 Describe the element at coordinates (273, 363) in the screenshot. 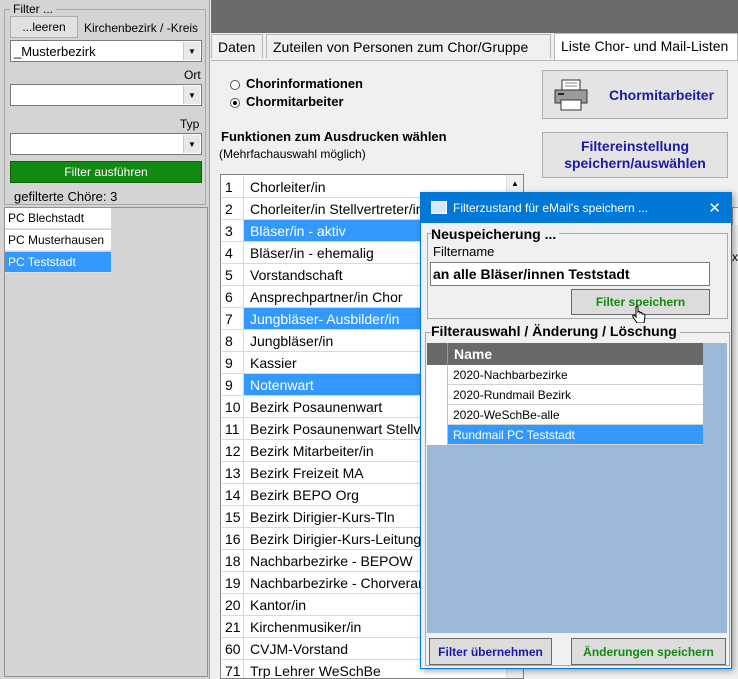

I see `function-name: Kassier` at that location.